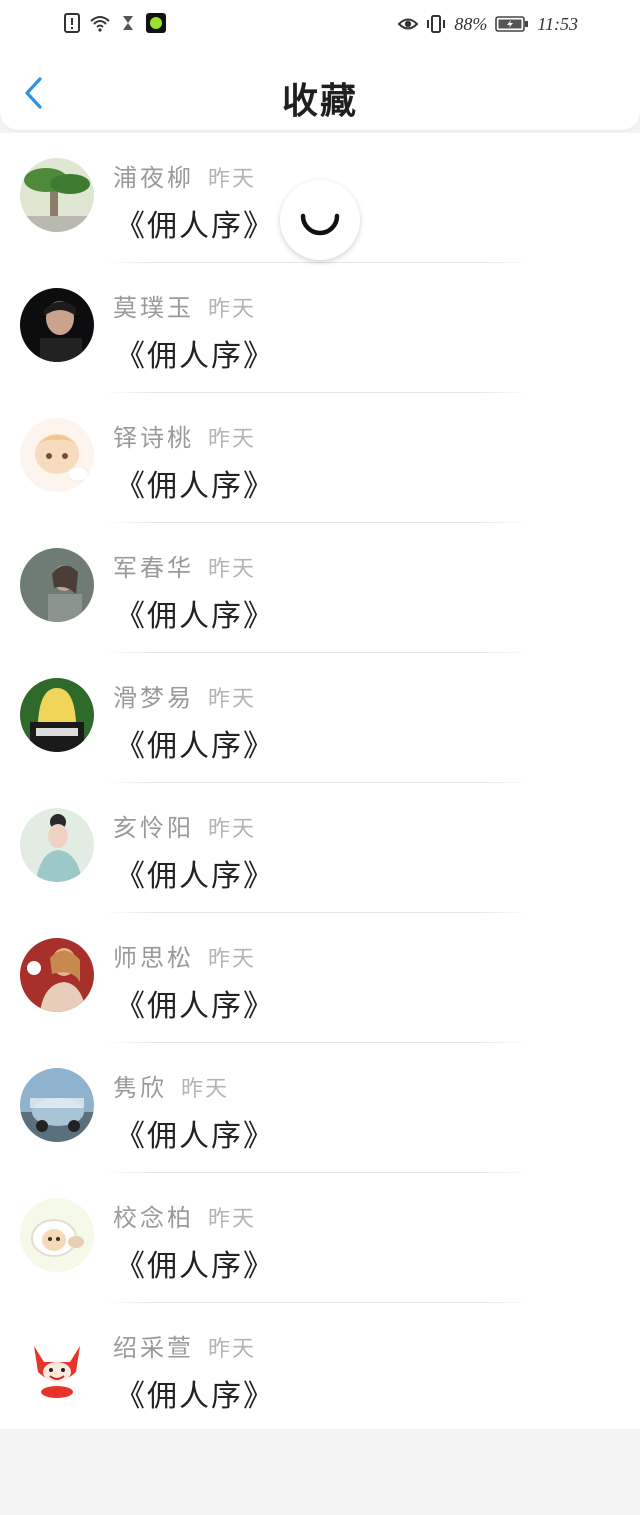 This screenshot has height=1515, width=640. Describe the element at coordinates (320, 978) in the screenshot. I see `list-item: 师思松 昨天 《佣人序》` at that location.